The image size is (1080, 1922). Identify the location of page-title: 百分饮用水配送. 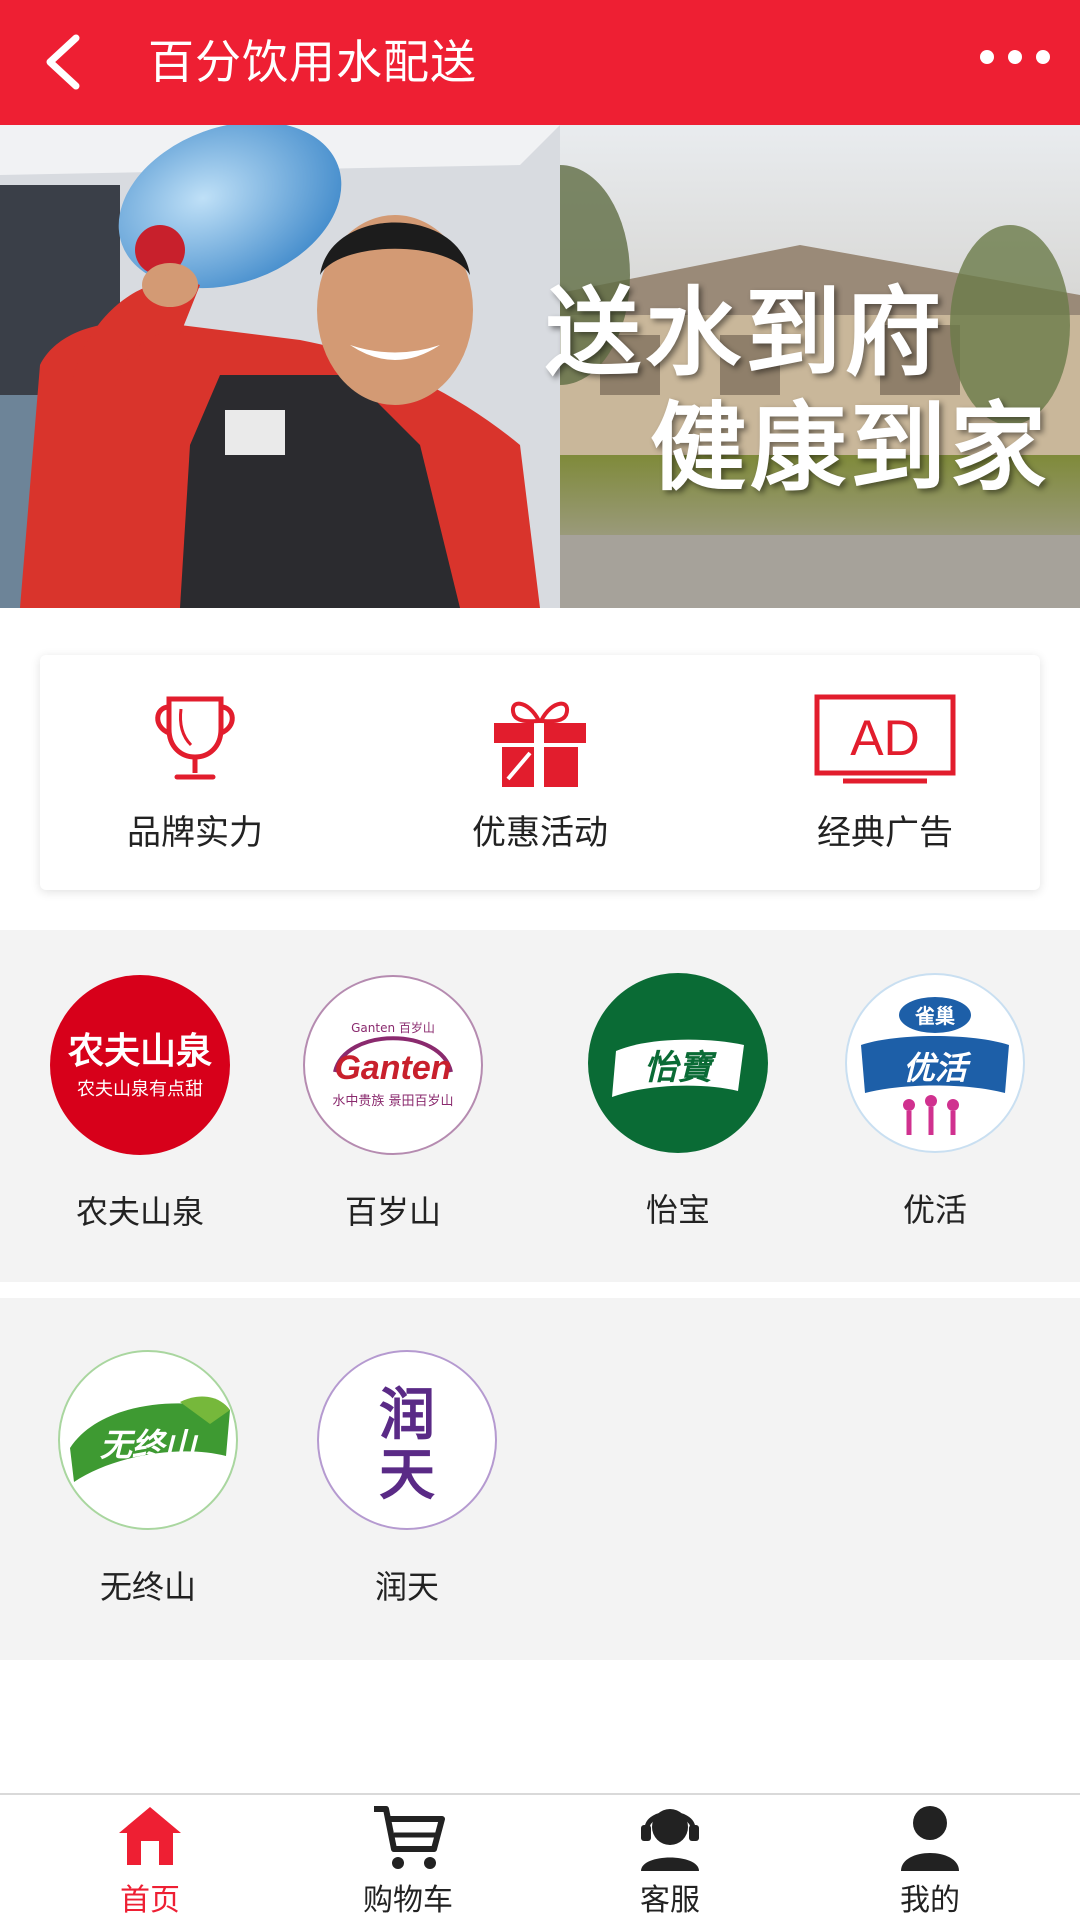
(312, 62).